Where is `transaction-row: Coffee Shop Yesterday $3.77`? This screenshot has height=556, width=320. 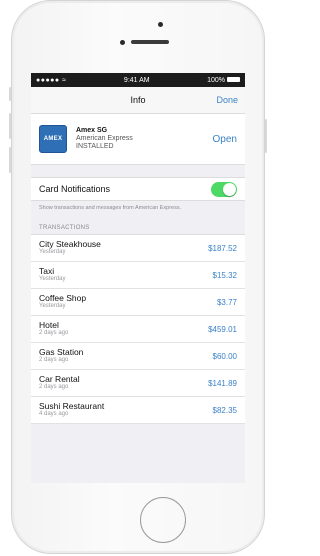
transaction-row: Coffee Shop Yesterday $3.77 is located at coordinates (138, 302).